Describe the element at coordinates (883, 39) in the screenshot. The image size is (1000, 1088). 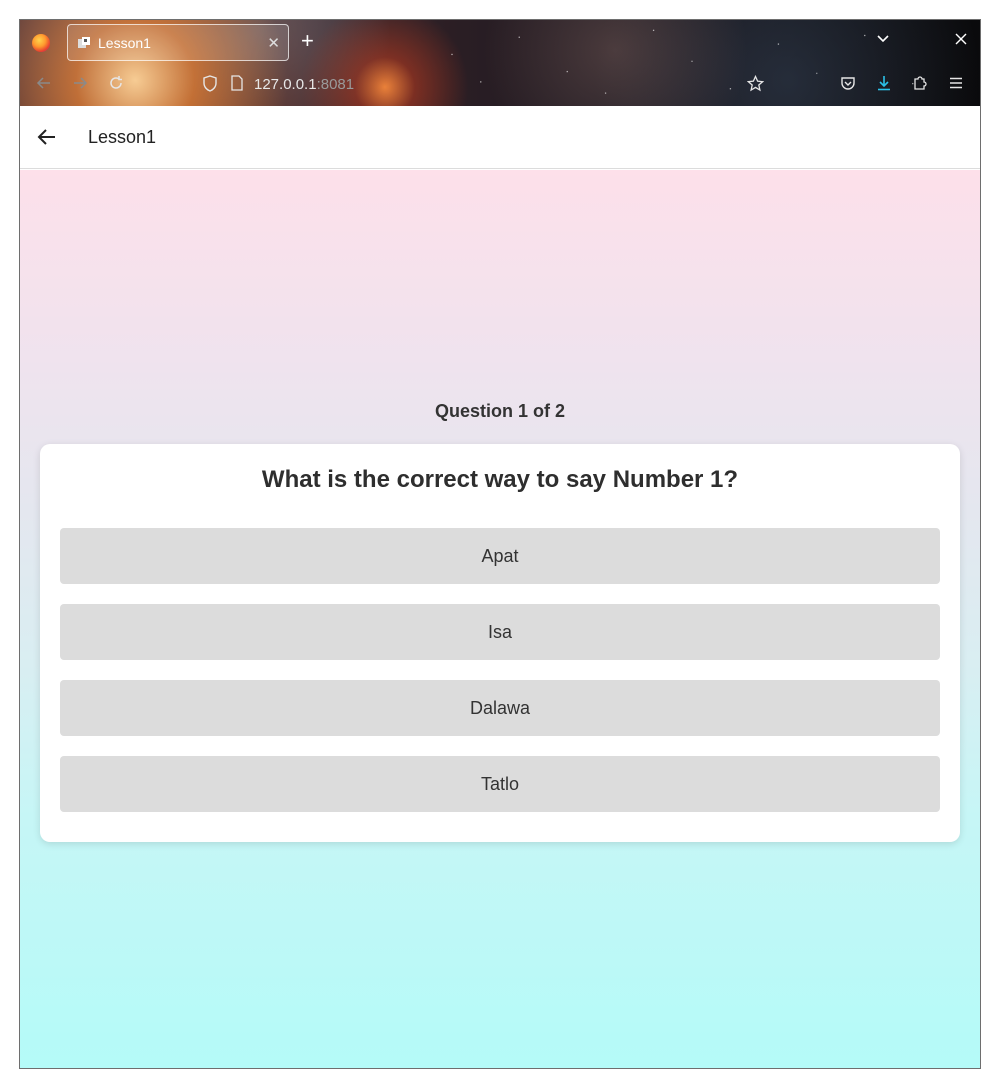
I see `chevron-down-icon` at that location.